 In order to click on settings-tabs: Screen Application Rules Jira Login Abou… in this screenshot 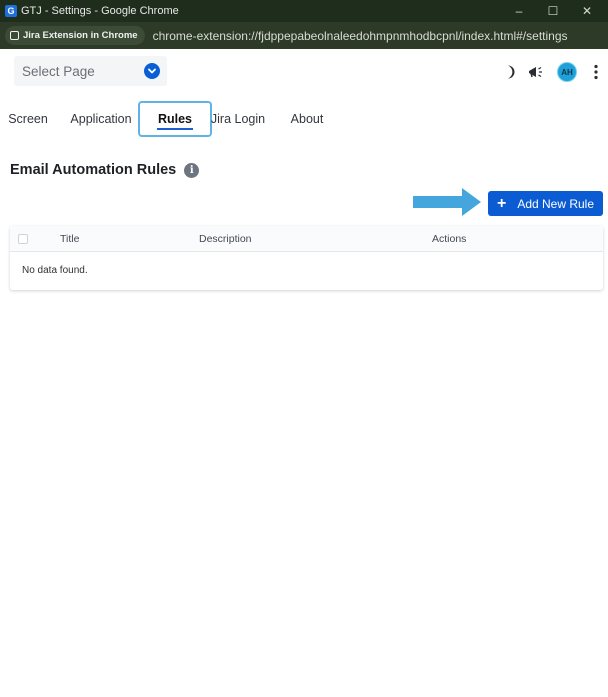, I will do `click(304, 120)`.